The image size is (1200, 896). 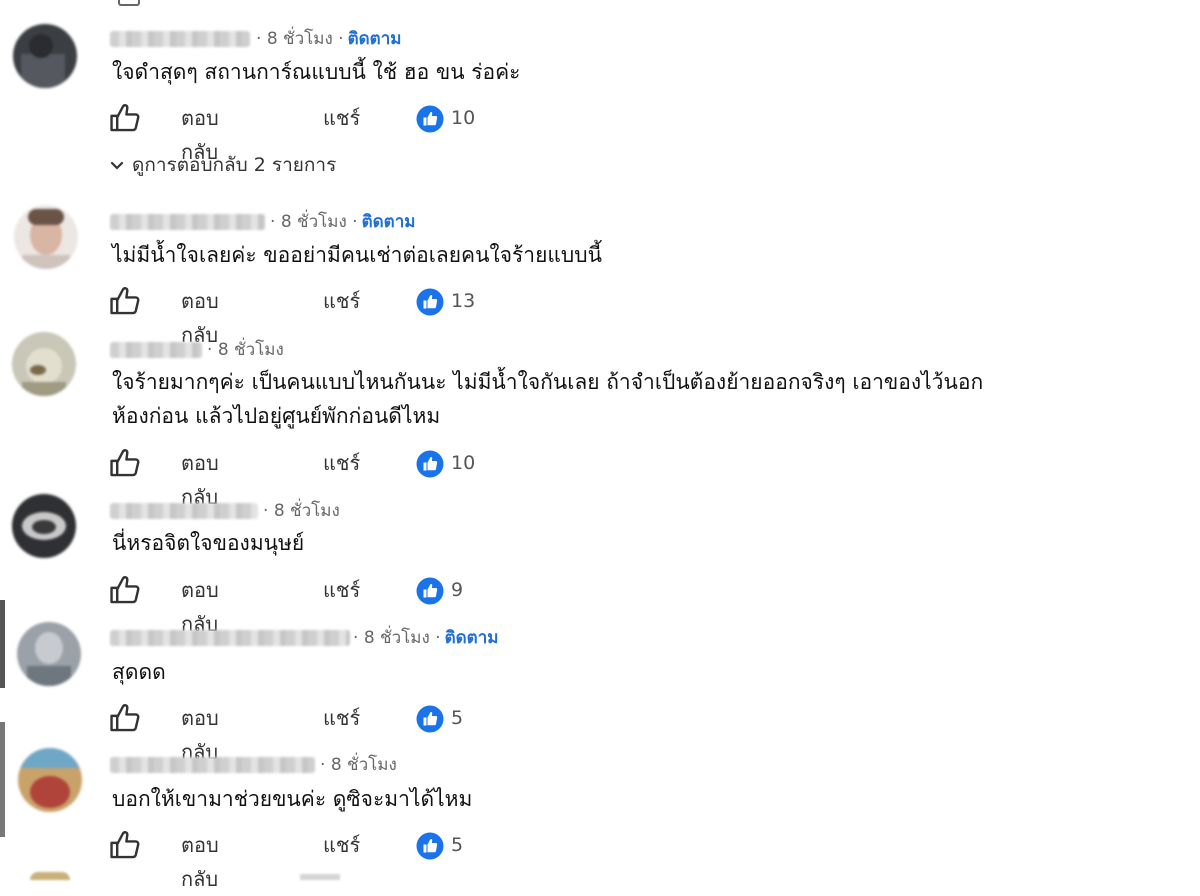 What do you see at coordinates (463, 301) in the screenshot?
I see `reaction-count: 13` at bounding box center [463, 301].